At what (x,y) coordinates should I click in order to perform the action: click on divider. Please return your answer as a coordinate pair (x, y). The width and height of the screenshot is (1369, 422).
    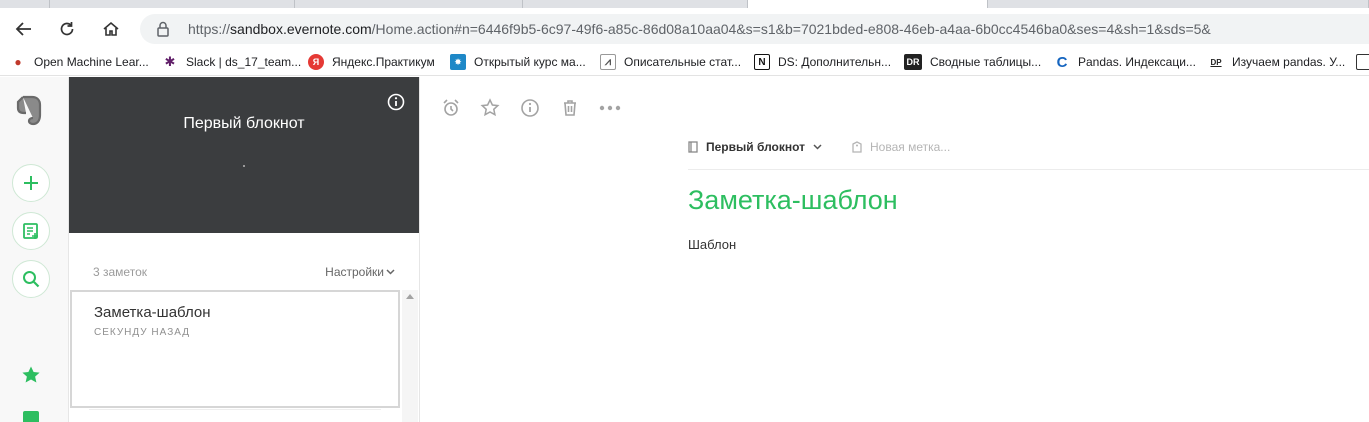
    Looking at the image, I should click on (1028, 169).